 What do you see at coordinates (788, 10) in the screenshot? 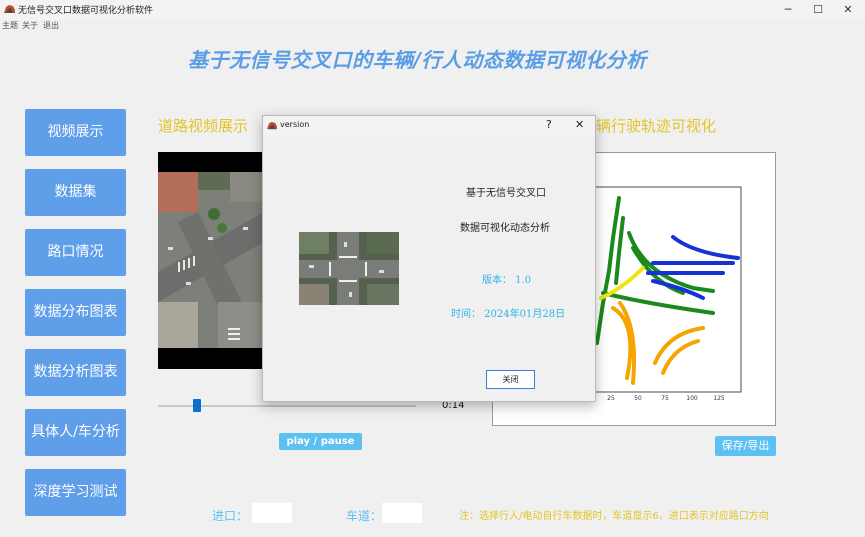
I see `minimize-button: ─` at bounding box center [788, 10].